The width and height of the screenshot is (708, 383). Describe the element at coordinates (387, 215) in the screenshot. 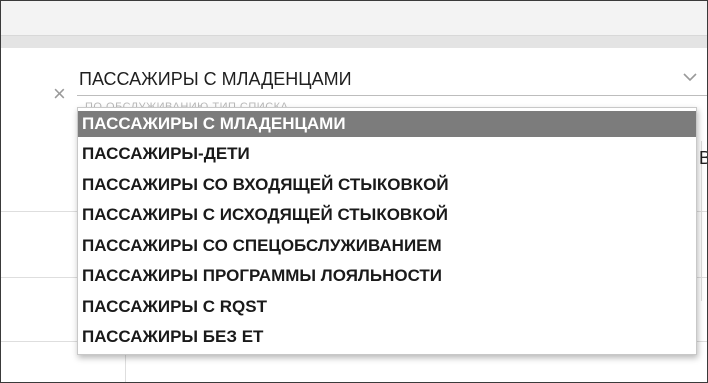

I see `dropdown-option-outbound-connection: ПАССАЖИРЫ С ИСХОДЯЩЕЙ СТЫКОВКОЙ` at that location.